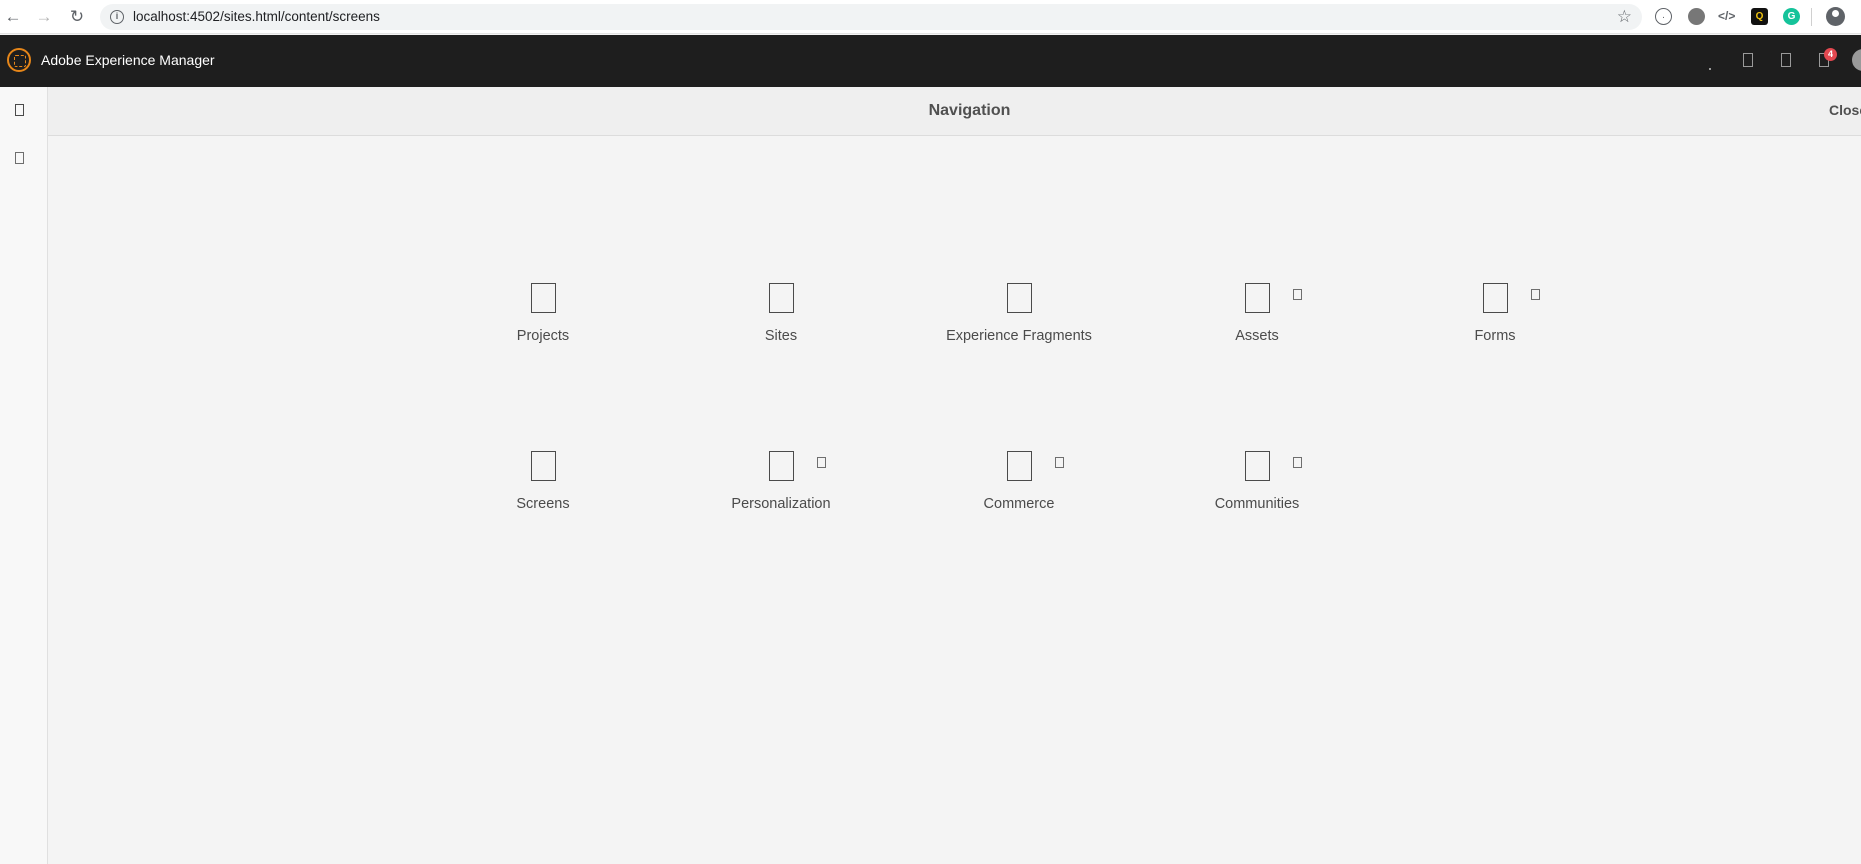  Describe the element at coordinates (24, 475) in the screenshot. I see `left-rail` at that location.